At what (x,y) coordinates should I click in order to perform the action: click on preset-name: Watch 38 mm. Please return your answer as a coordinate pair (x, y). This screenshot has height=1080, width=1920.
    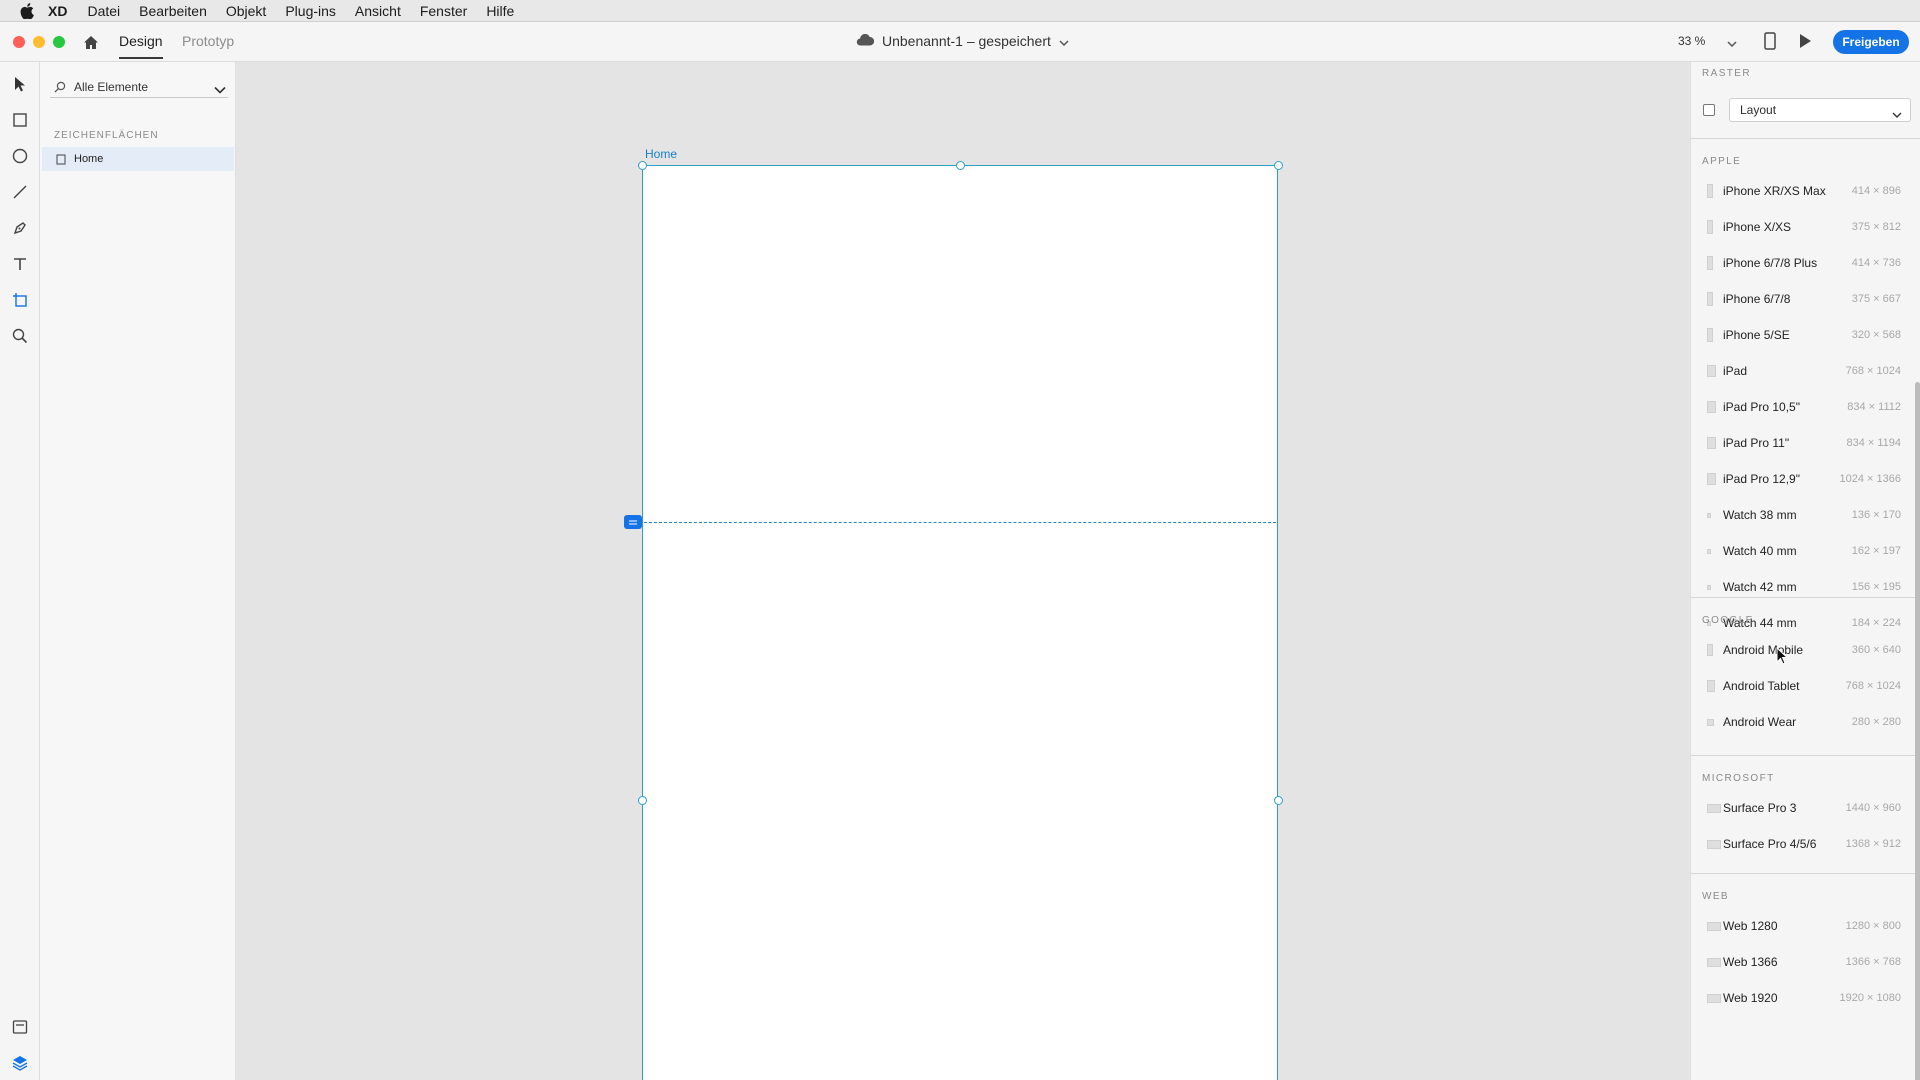
    Looking at the image, I should click on (1760, 515).